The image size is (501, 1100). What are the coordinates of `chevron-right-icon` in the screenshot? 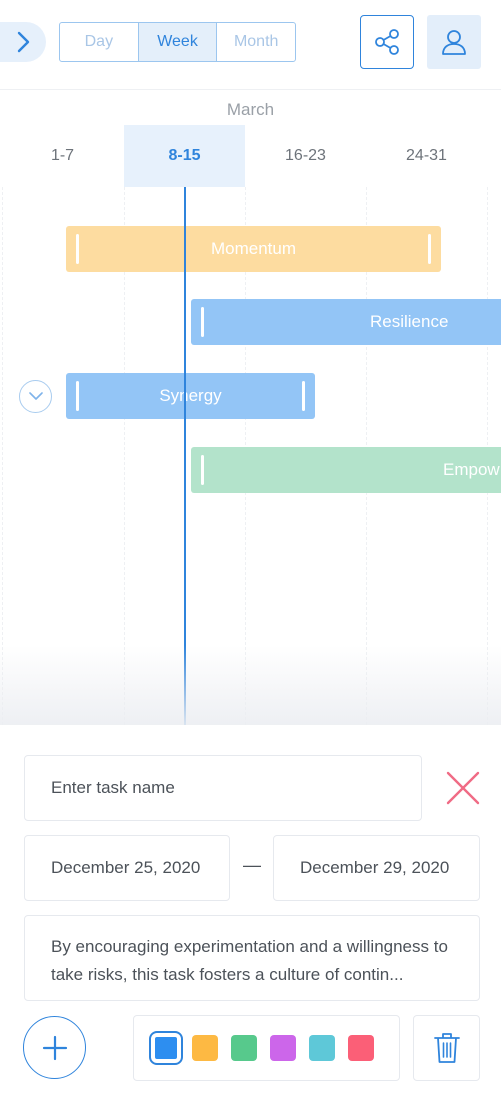 It's located at (23, 42).